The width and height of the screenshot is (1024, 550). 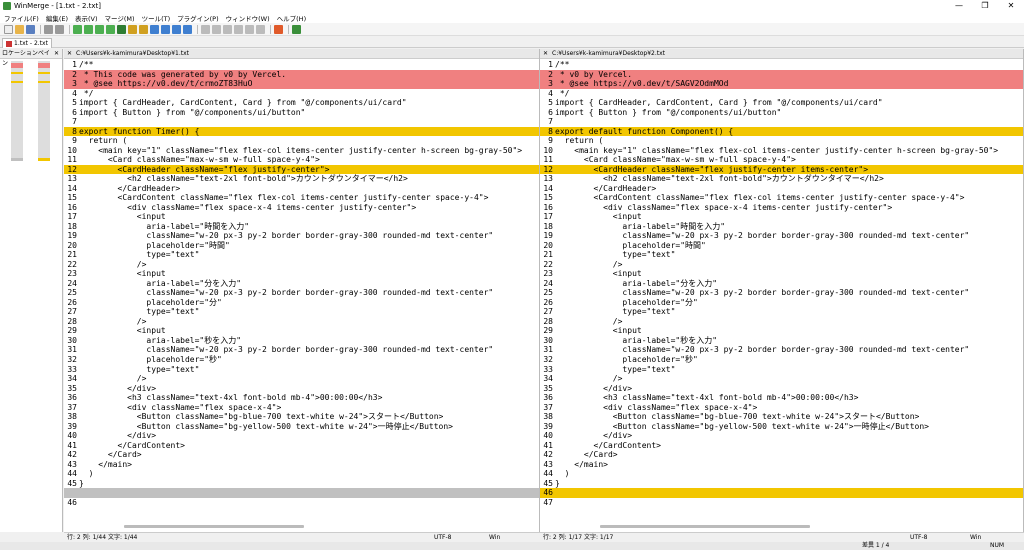 I want to click on menu-tools: ツール(T), so click(x=156, y=18).